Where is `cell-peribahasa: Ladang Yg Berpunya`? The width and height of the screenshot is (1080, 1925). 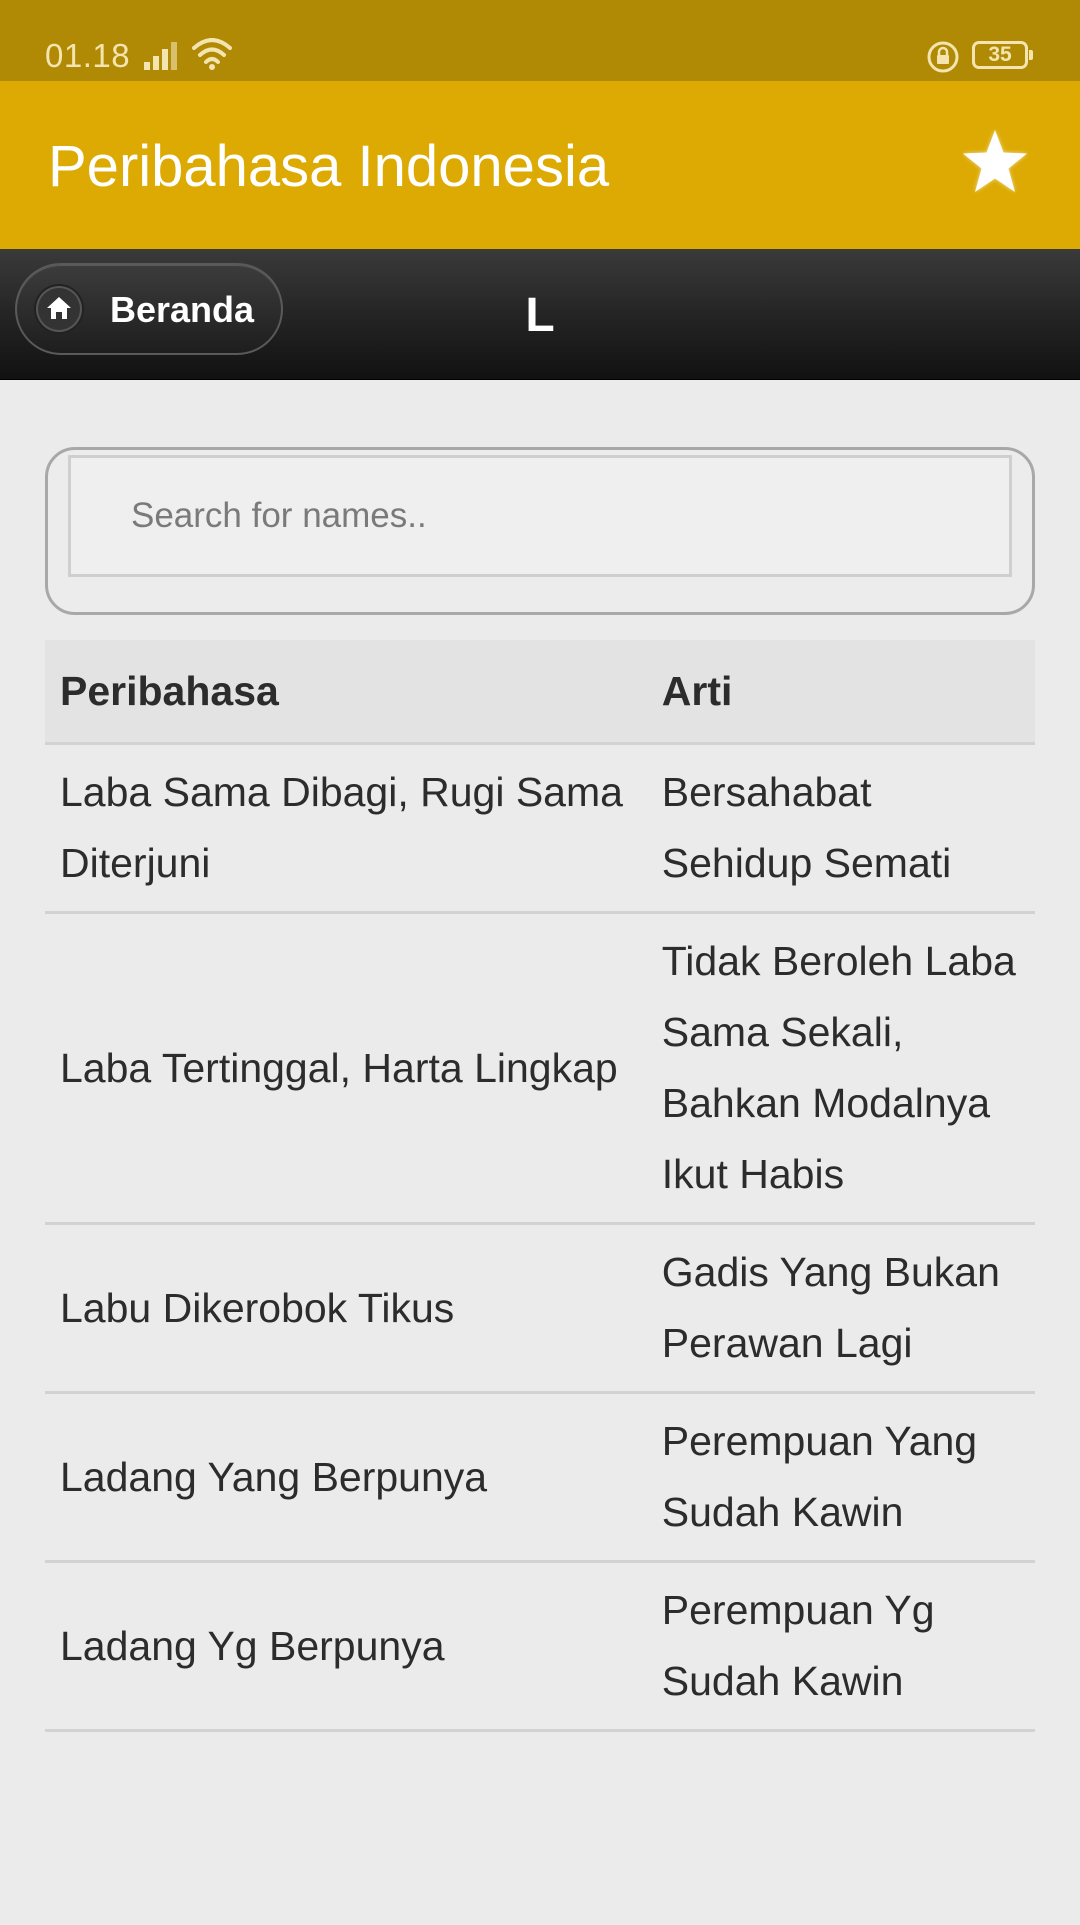
cell-peribahasa: Ladang Yg Berpunya is located at coordinates (346, 1646).